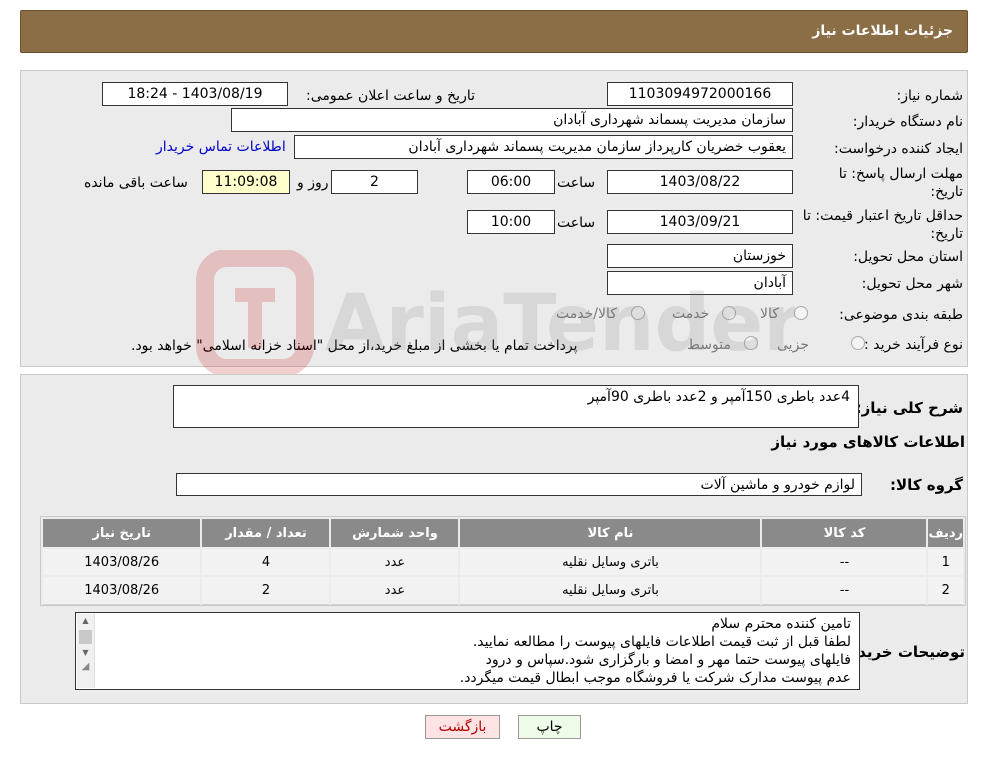  Describe the element at coordinates (462, 727) in the screenshot. I see `back-button: بازگشت` at that location.